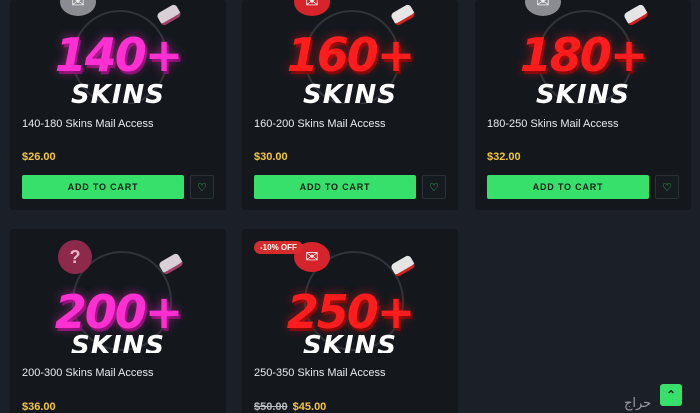 The height and width of the screenshot is (413, 700). Describe the element at coordinates (309, 407) in the screenshot. I see `sale-price: $45.00` at that location.